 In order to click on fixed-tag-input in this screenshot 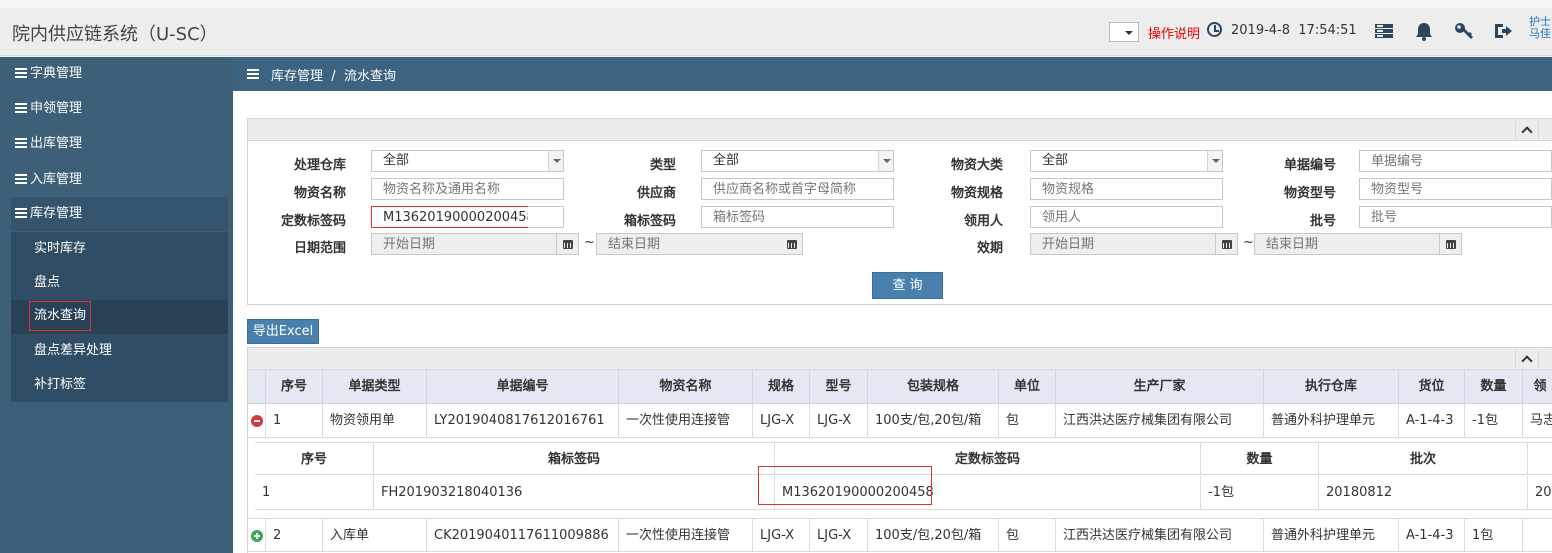, I will do `click(450, 217)`.